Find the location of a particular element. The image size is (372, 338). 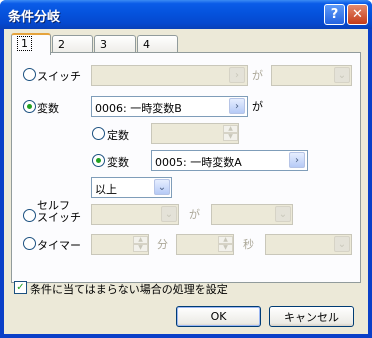

self-switch-dropdown: ⌄ is located at coordinates (169, 214).